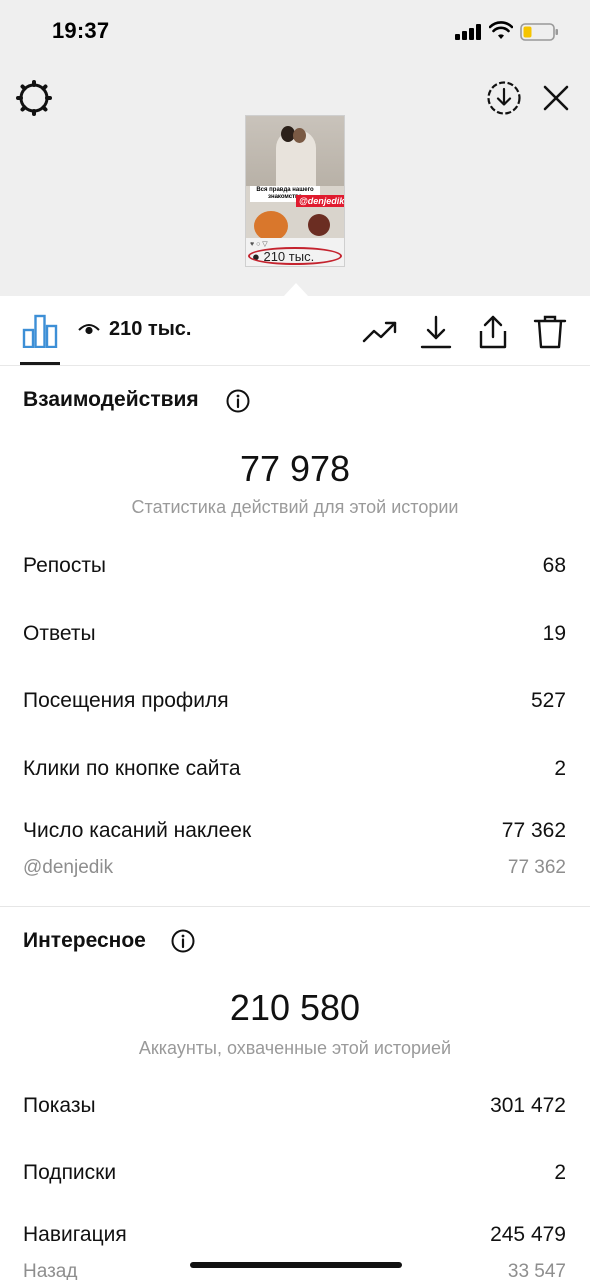 The image size is (590, 1280). What do you see at coordinates (89, 329) in the screenshot?
I see `eye-icon` at bounding box center [89, 329].